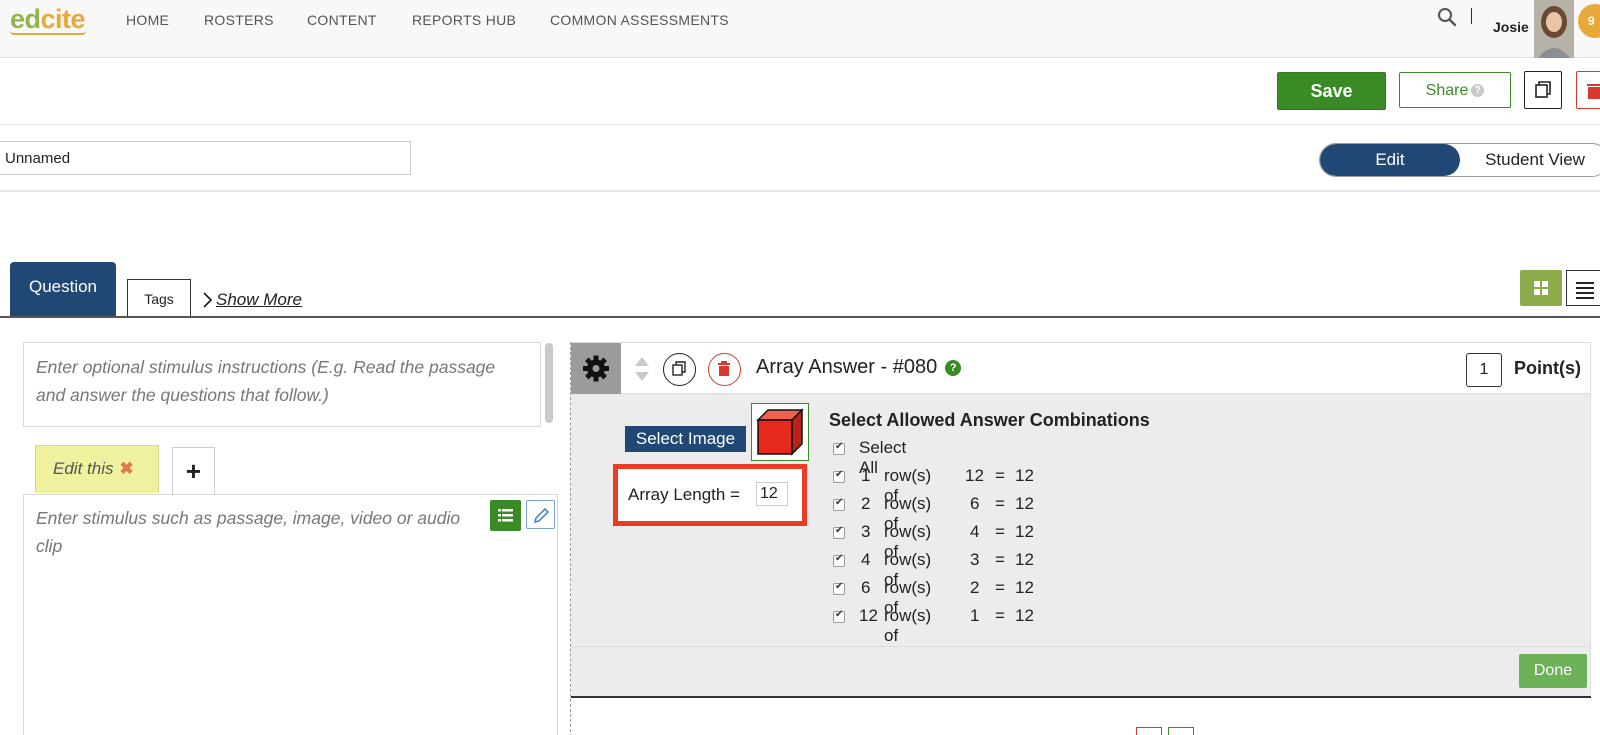  What do you see at coordinates (1478, 90) in the screenshot?
I see `share-help-icon: ?` at bounding box center [1478, 90].